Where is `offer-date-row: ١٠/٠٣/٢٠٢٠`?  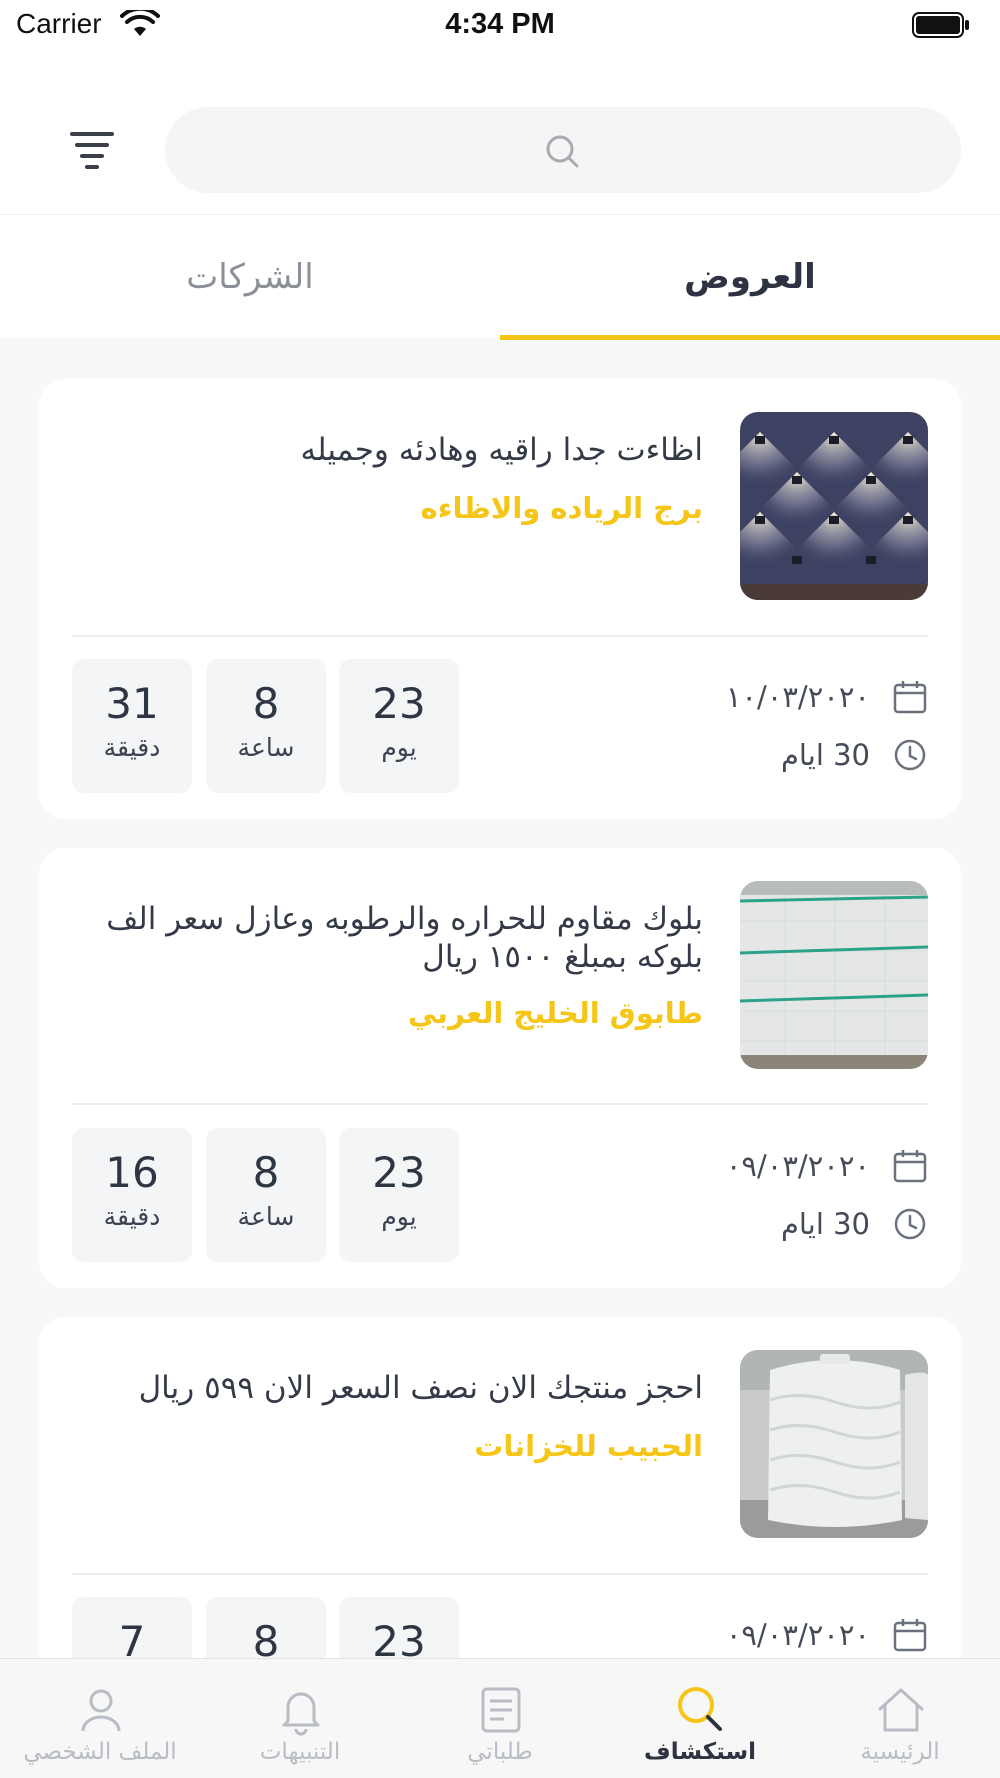
offer-date-row: ١٠/٠٣/٢٠٢٠ is located at coordinates (827, 697).